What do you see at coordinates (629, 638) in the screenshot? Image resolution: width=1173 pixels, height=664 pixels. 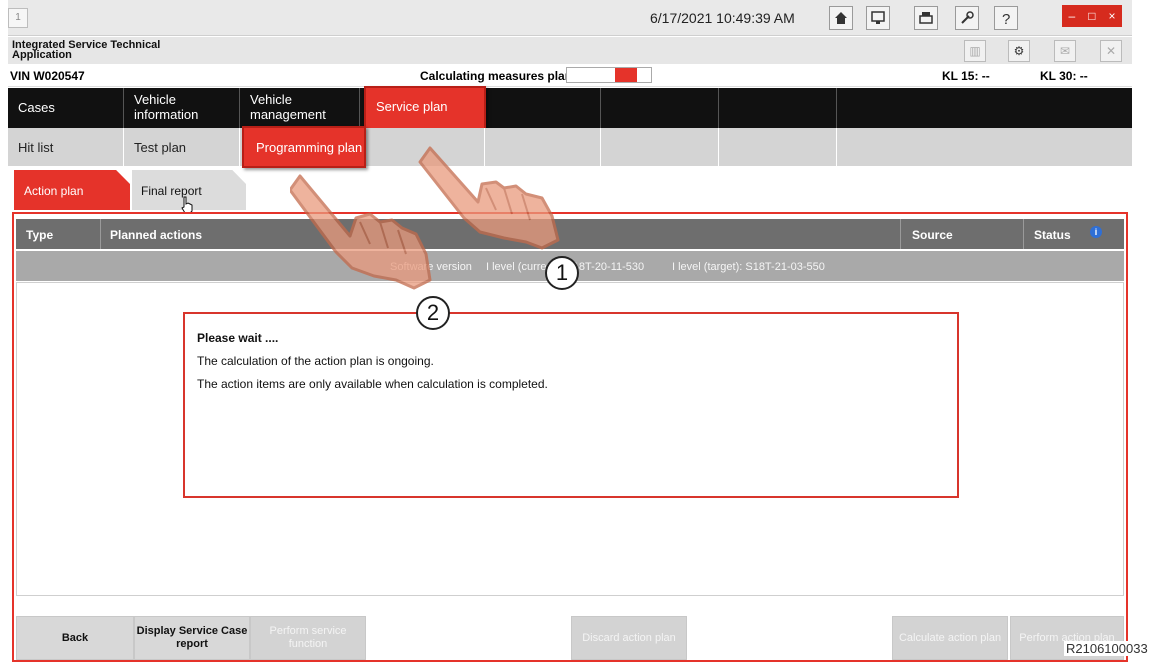 I see `discard-plan-button: Discard action plan` at bounding box center [629, 638].